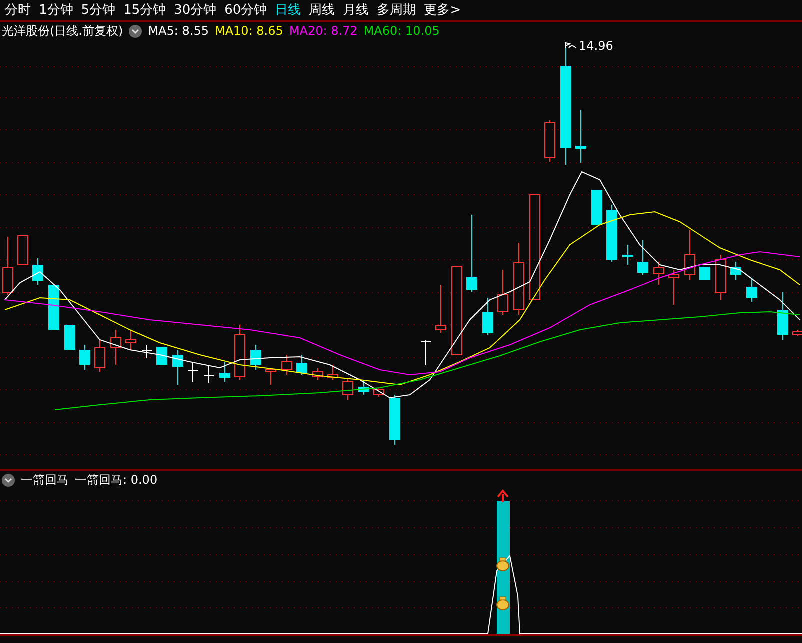  What do you see at coordinates (19, 10) in the screenshot?
I see `period-tab: 分时` at bounding box center [19, 10].